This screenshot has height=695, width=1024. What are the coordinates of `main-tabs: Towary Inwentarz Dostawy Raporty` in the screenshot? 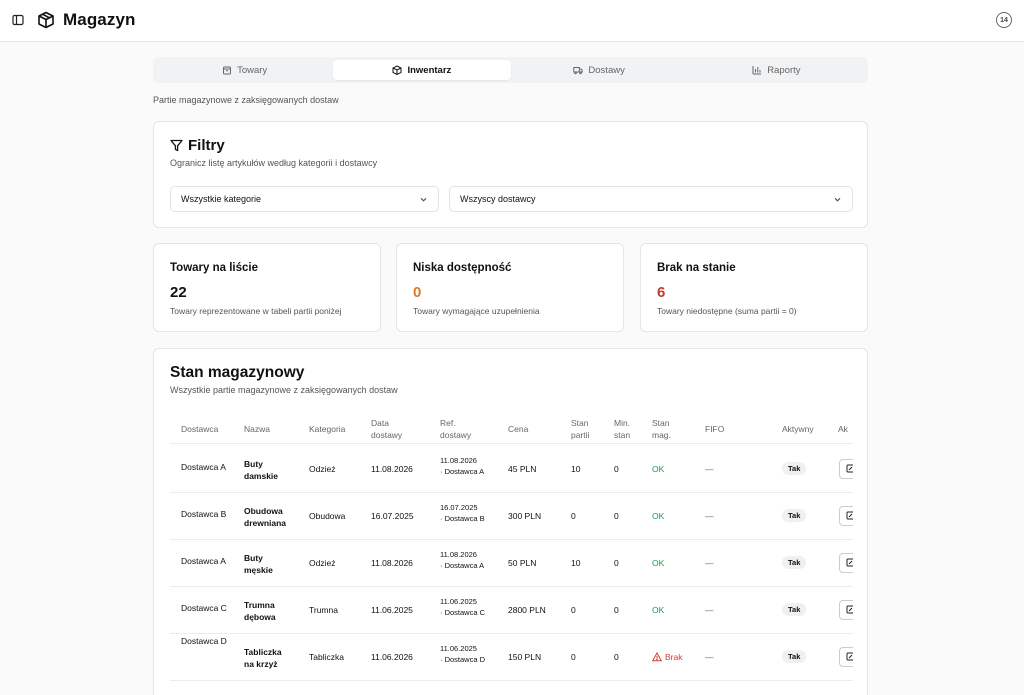 It's located at (510, 70).